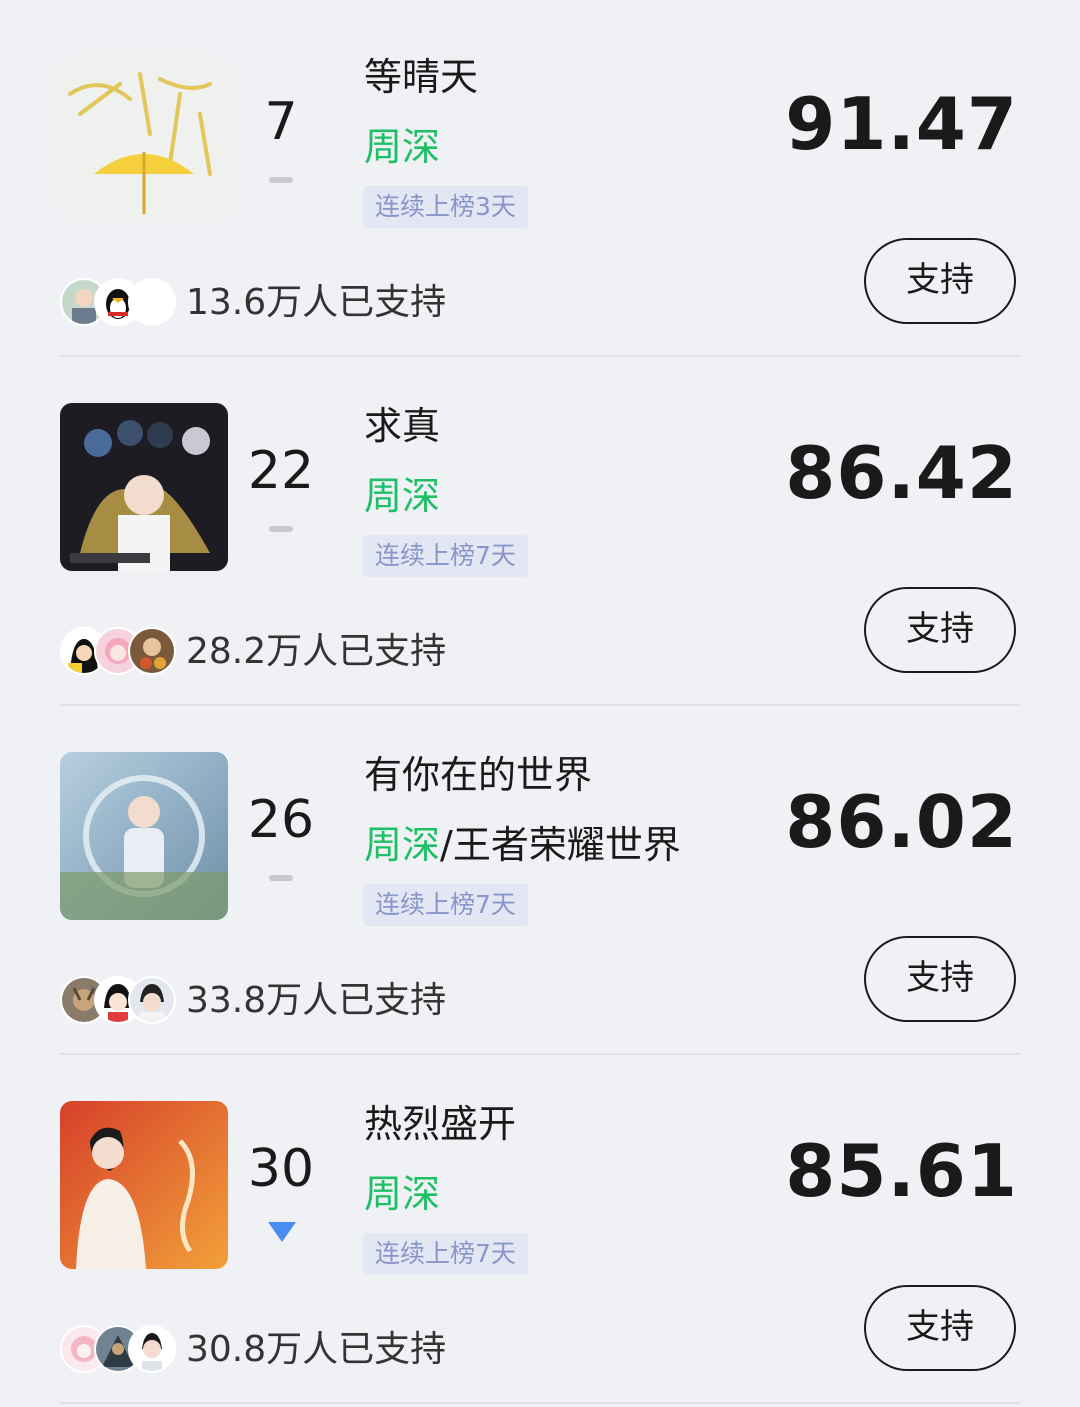  Describe the element at coordinates (901, 473) in the screenshot. I see `score: 86.42` at that location.